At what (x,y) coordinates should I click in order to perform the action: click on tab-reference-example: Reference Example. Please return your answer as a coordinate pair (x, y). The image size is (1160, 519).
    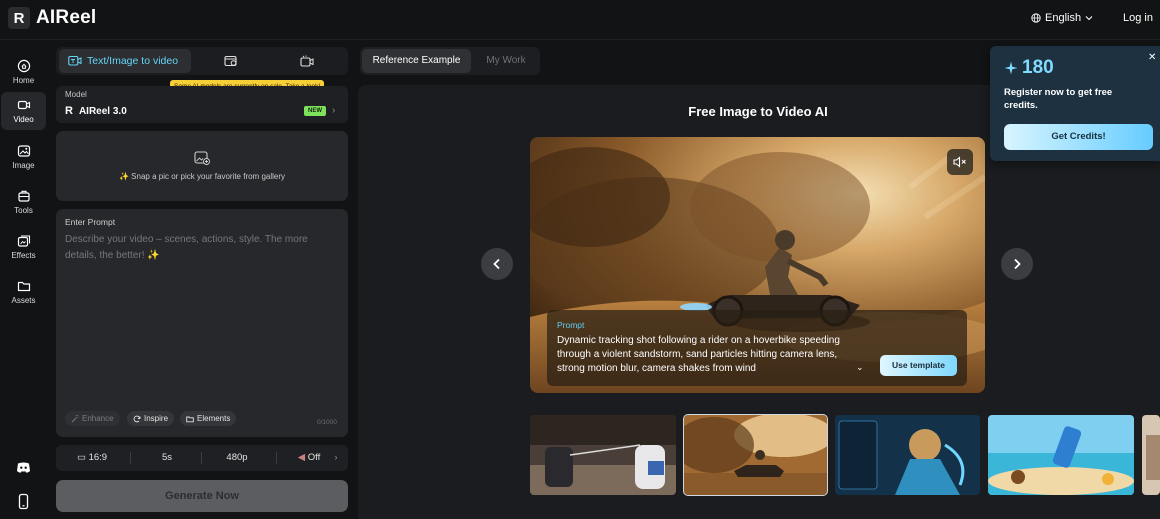
    Looking at the image, I should click on (416, 61).